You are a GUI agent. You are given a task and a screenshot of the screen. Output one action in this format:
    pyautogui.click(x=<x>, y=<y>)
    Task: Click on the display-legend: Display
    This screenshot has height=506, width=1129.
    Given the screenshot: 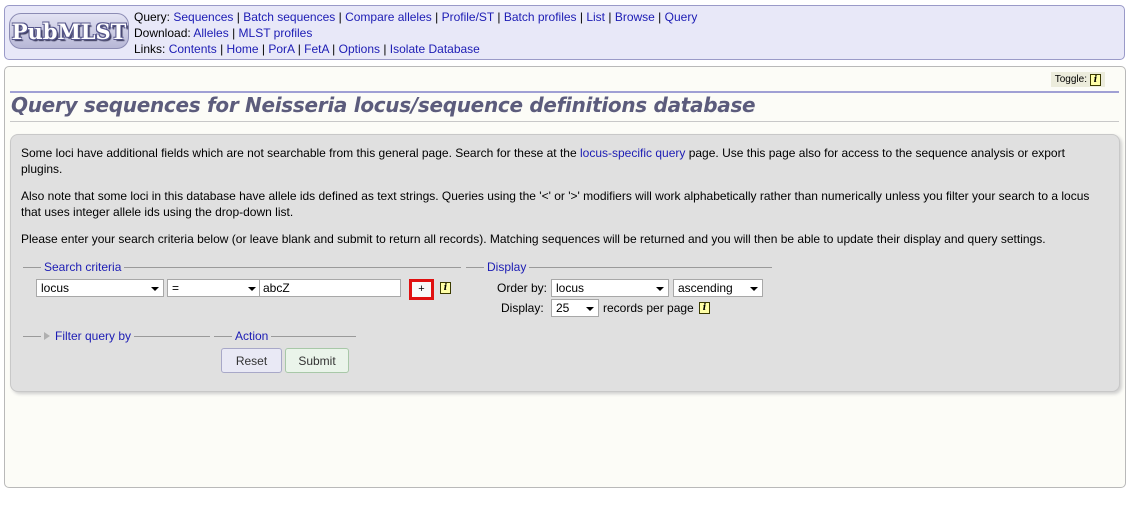 What is the action you would take?
    pyautogui.click(x=507, y=267)
    